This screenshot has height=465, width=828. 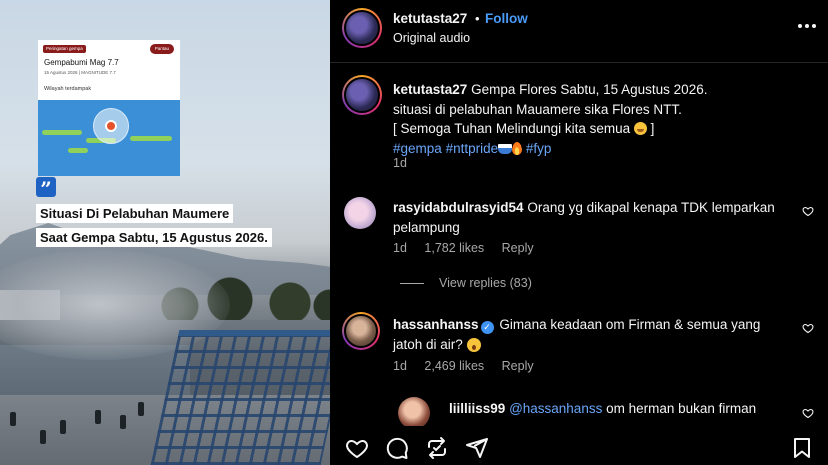 I want to click on comment-username: hassanhanss, so click(x=436, y=324).